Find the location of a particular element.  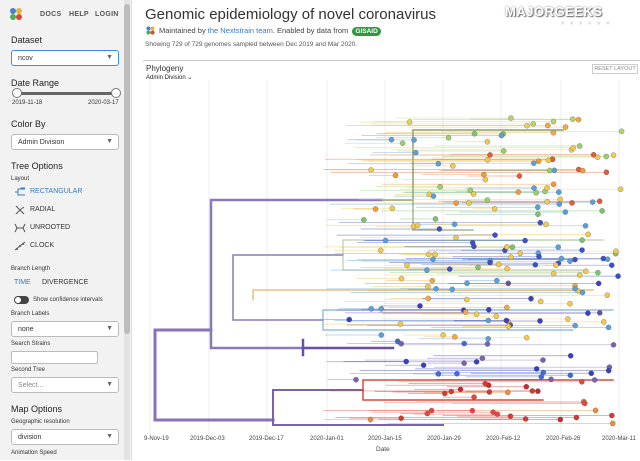

search-strains-input is located at coordinates (54, 357).